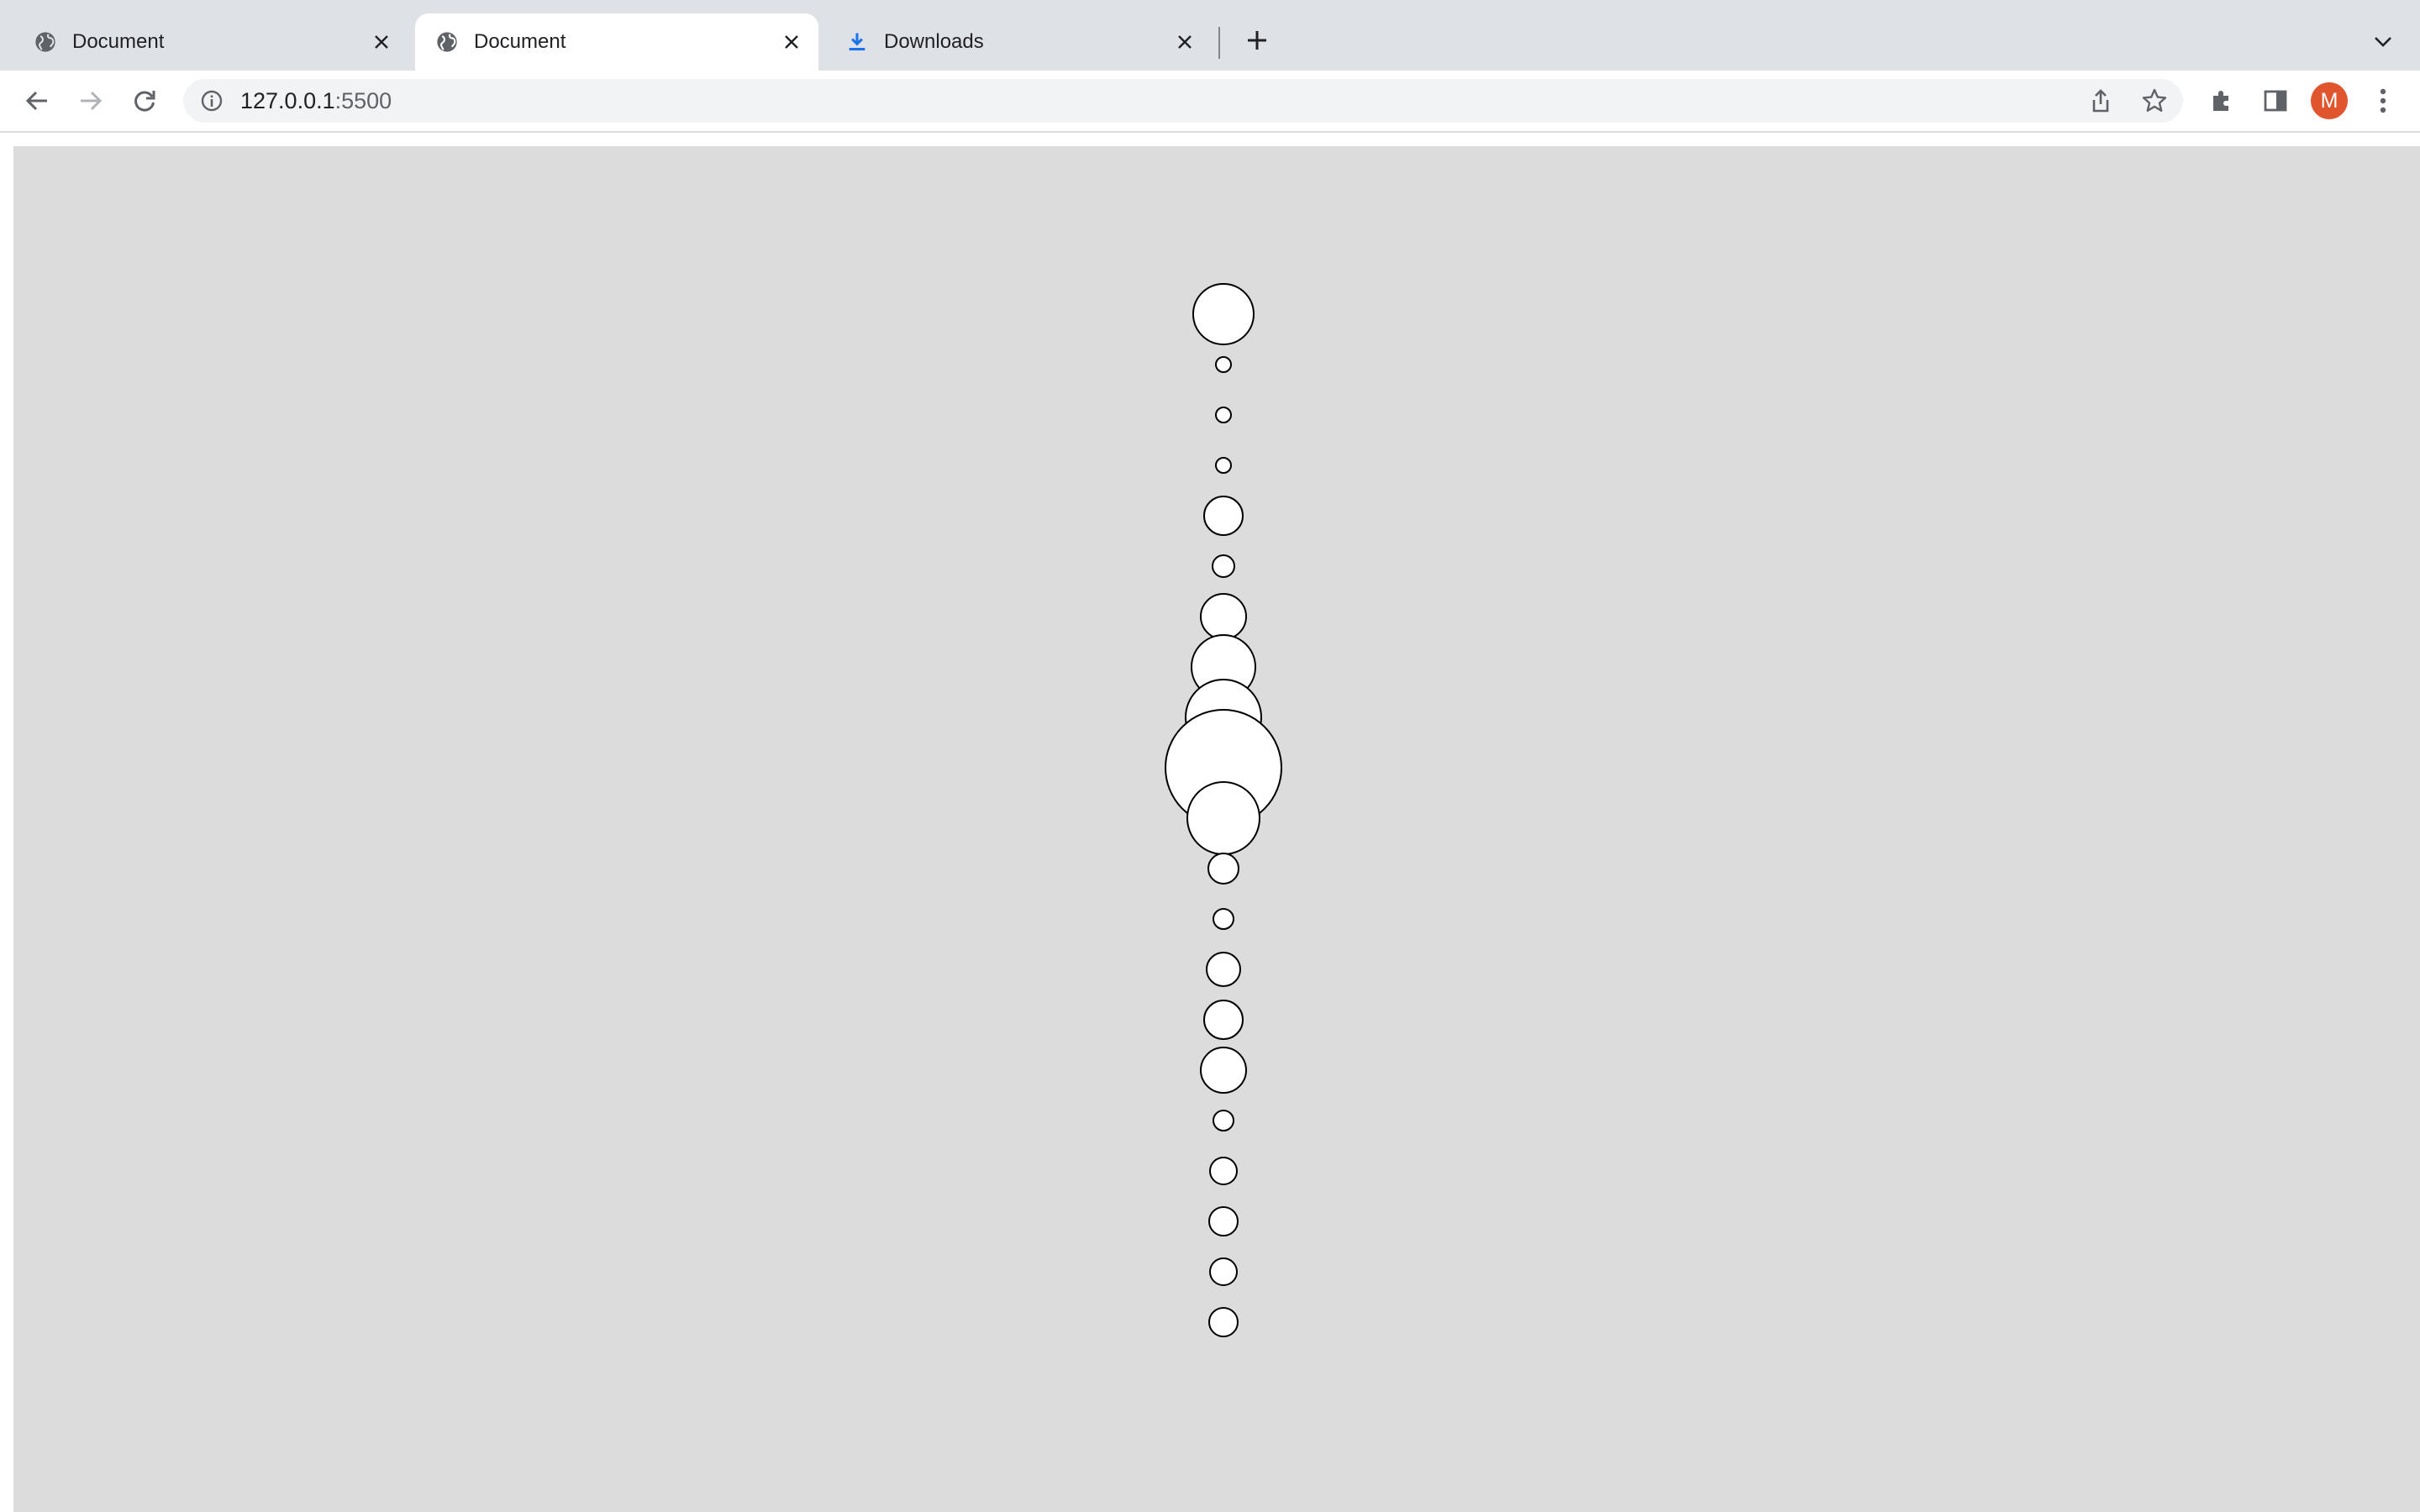 The image size is (2420, 1512). What do you see at coordinates (616, 42) in the screenshot?
I see `tab-document-2: Document` at bounding box center [616, 42].